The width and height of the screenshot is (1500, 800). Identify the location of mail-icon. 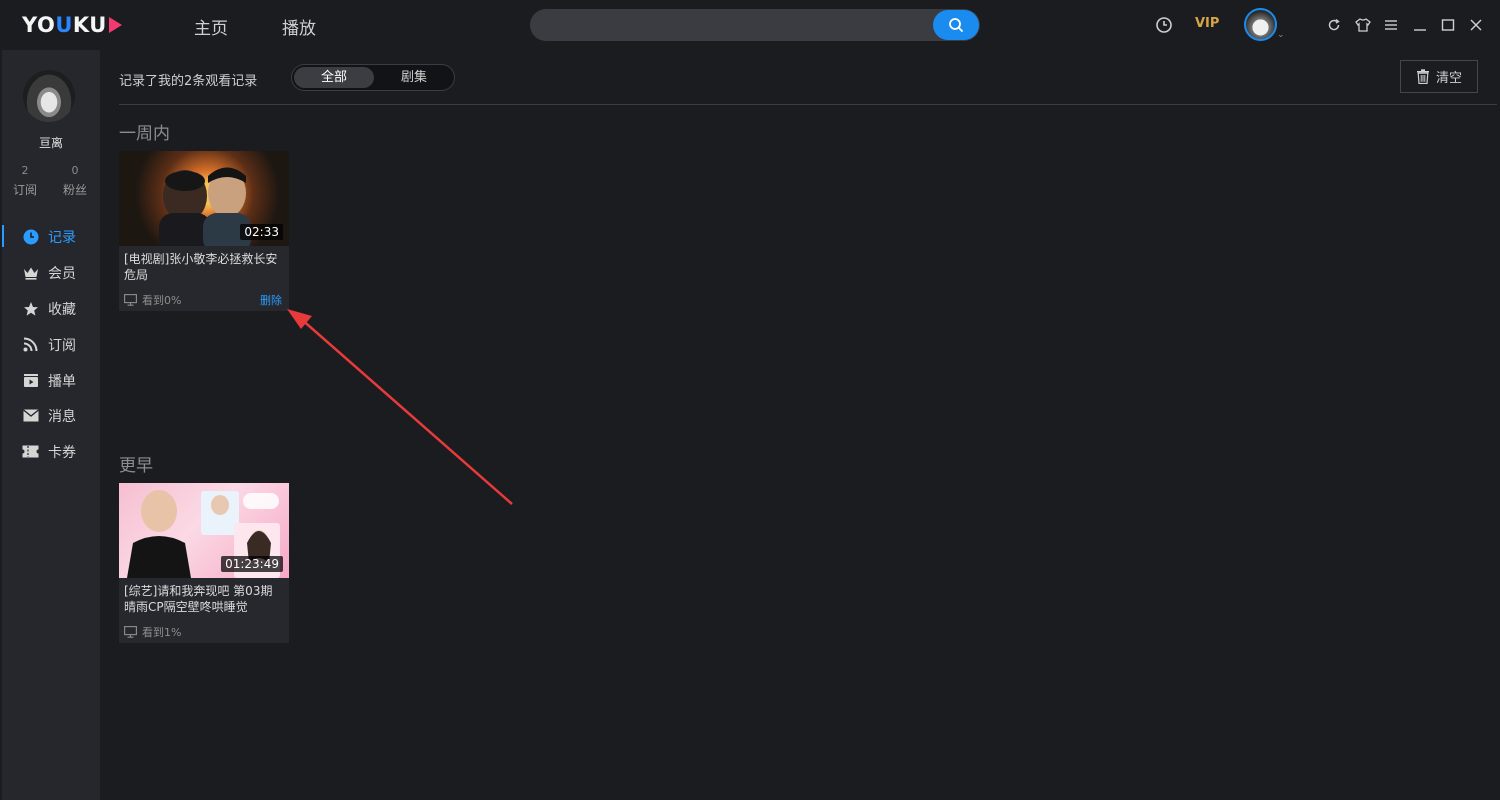
(30, 415).